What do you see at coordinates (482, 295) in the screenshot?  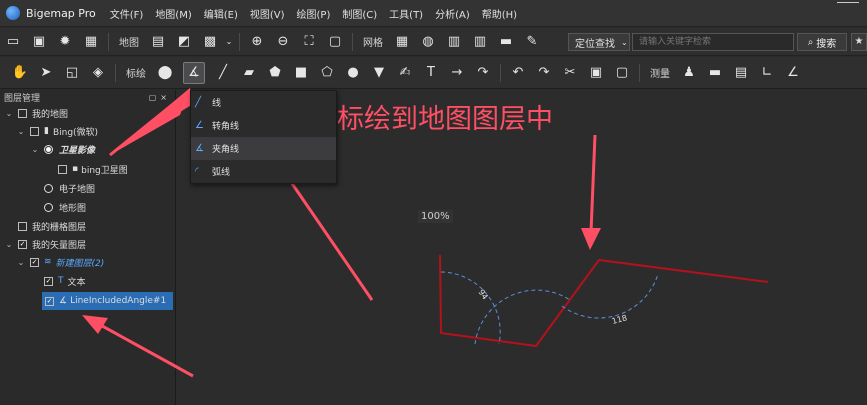 I see `angle-value-left: 94` at bounding box center [482, 295].